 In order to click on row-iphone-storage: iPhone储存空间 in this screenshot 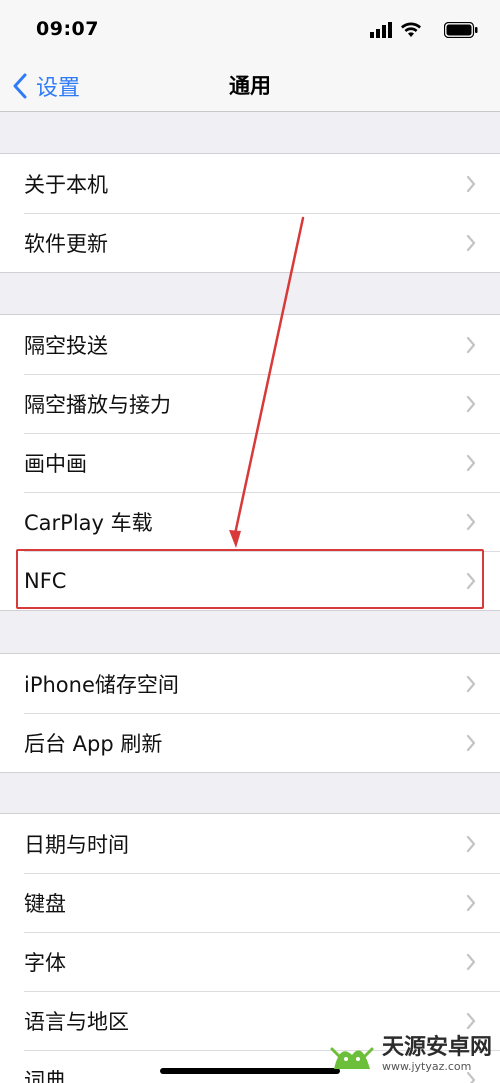, I will do `click(250, 683)`.